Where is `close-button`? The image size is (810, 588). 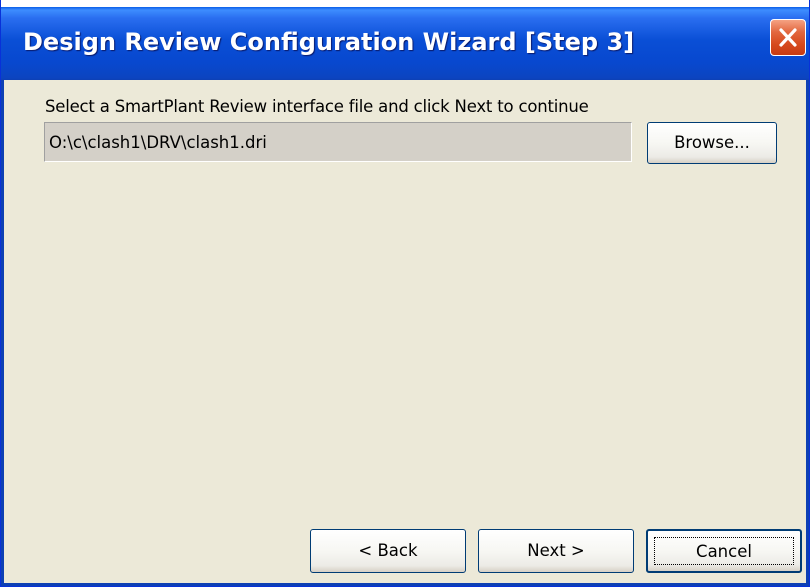 close-button is located at coordinates (788, 37).